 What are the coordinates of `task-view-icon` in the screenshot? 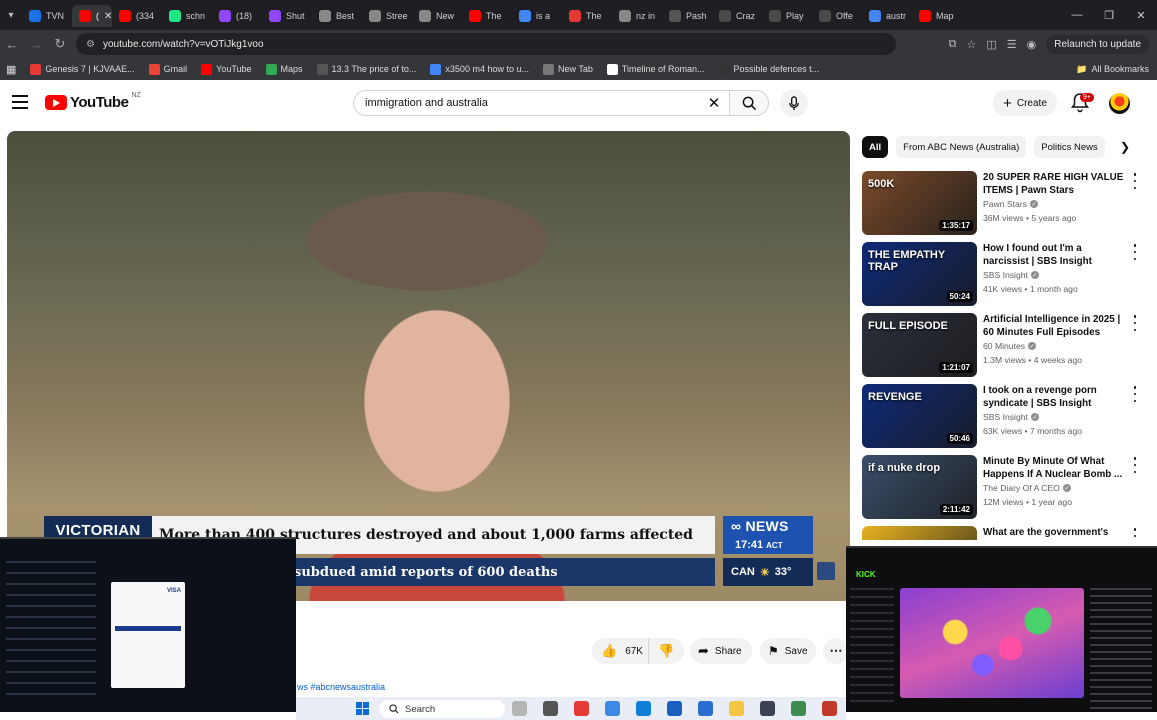 It's located at (550, 708).